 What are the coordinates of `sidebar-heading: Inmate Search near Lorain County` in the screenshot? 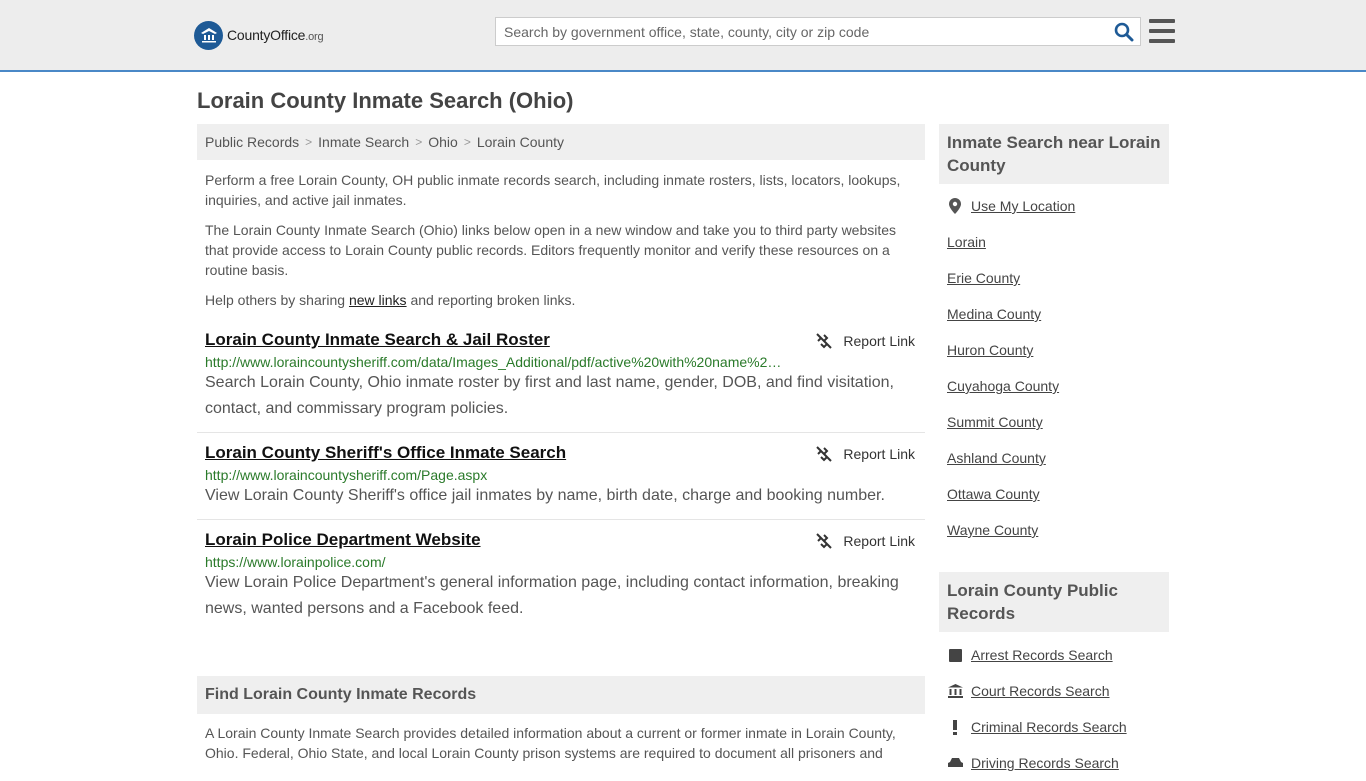 It's located at (1054, 154).